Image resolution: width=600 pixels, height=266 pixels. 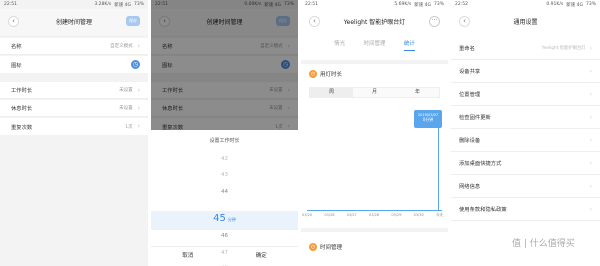 I want to click on page-title: 通用设置, so click(x=525, y=22).